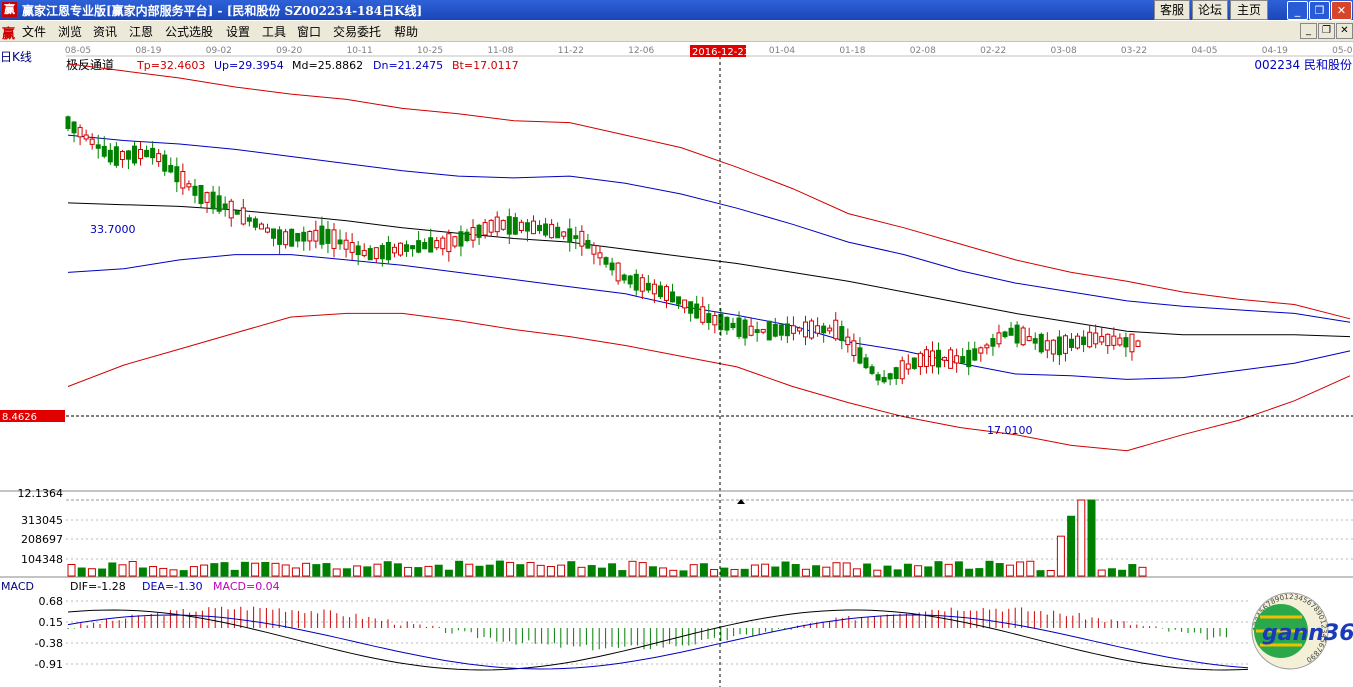  I want to click on mdi-restore-icon: ❐, so click(1326, 31).